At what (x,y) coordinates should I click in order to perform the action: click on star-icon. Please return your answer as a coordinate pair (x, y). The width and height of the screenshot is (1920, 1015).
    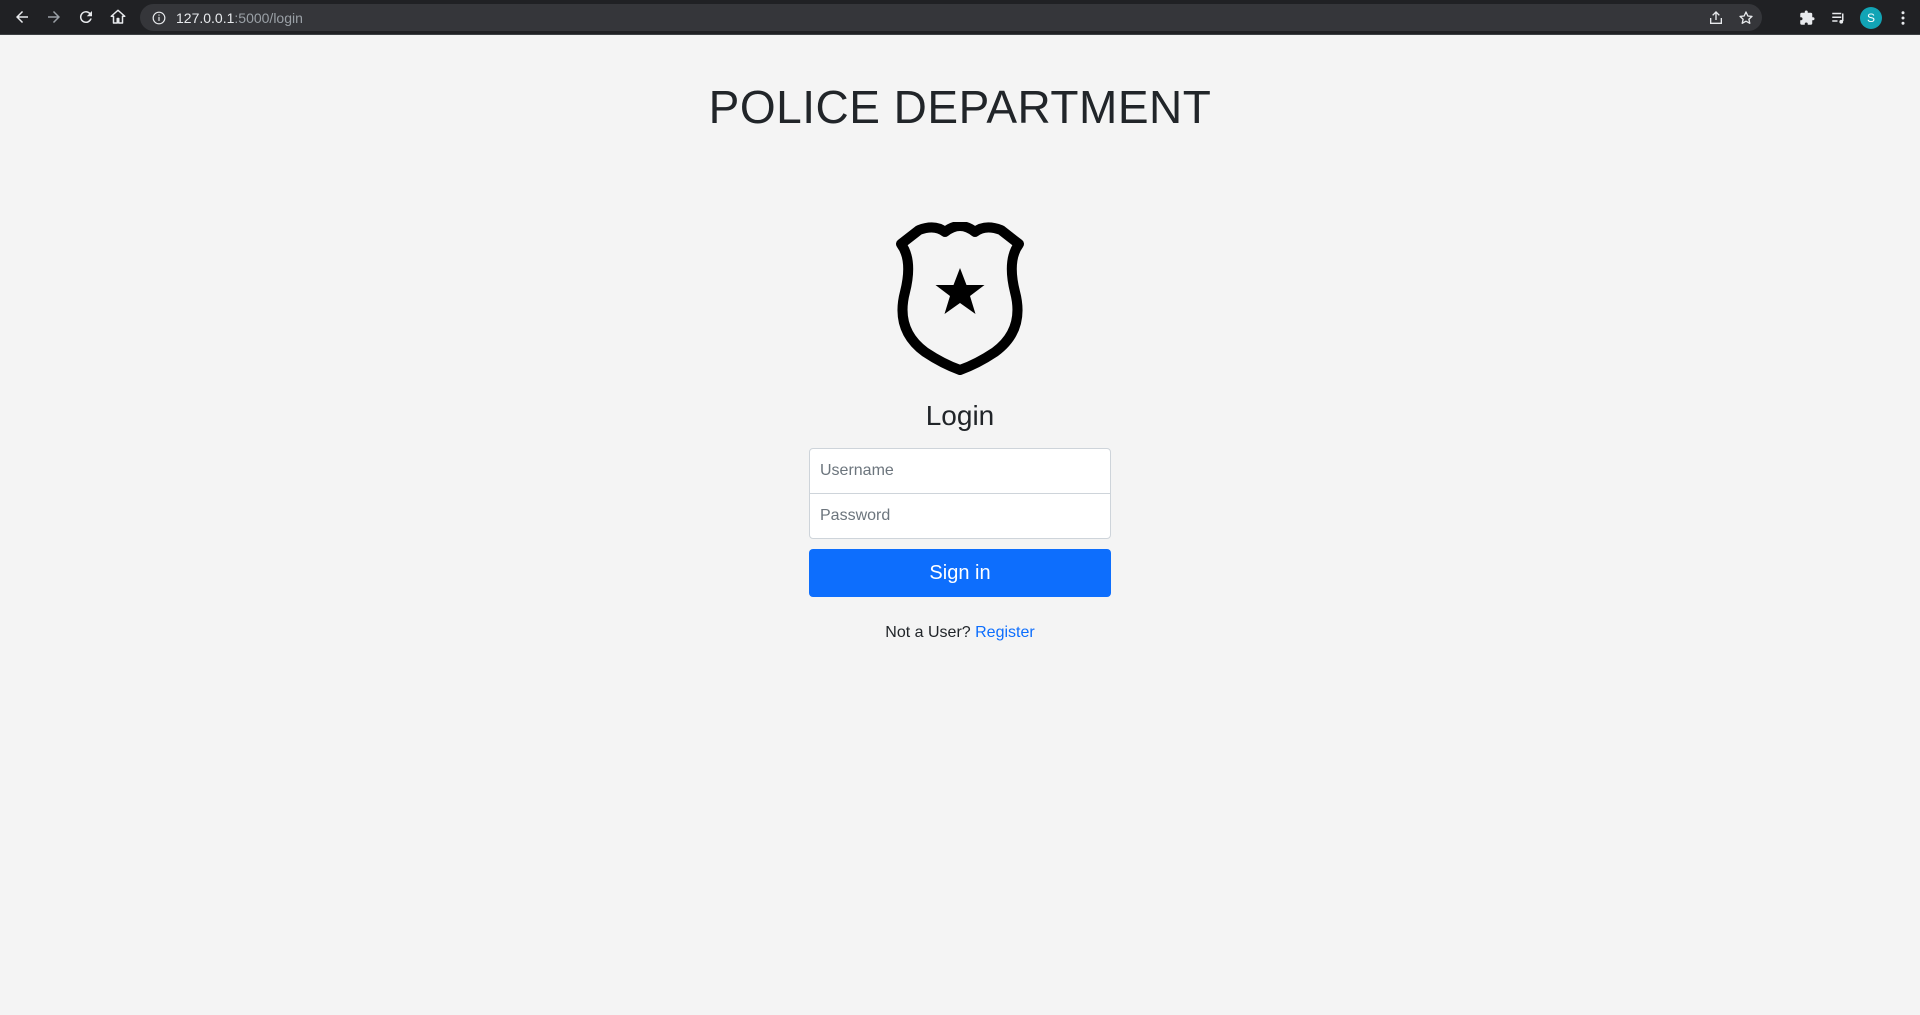
    Looking at the image, I should click on (1746, 18).